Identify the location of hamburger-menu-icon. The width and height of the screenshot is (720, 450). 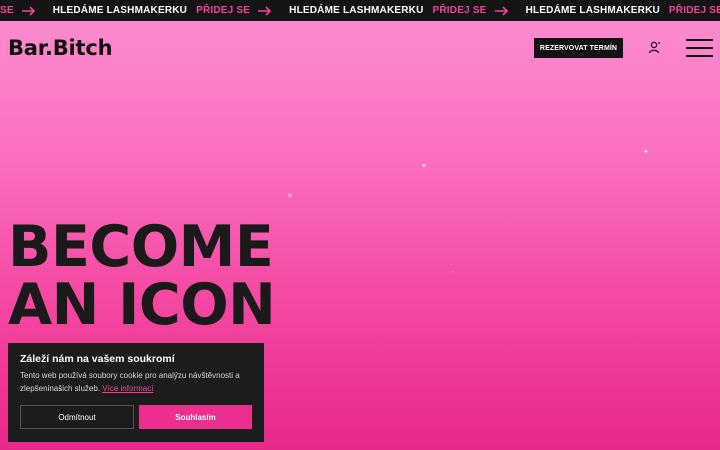
(699, 48).